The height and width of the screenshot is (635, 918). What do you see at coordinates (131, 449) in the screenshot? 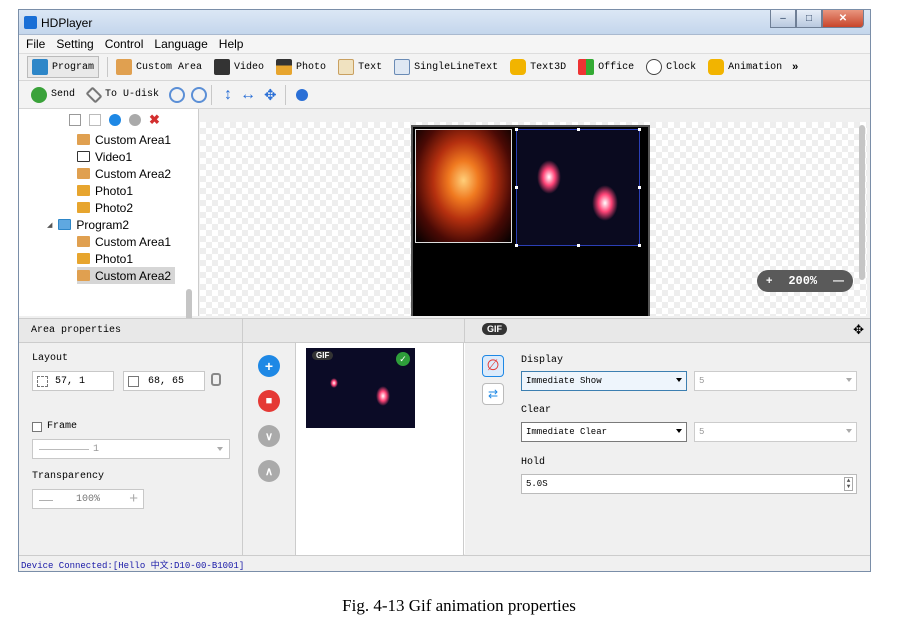
I see `frame-select: 1` at bounding box center [131, 449].